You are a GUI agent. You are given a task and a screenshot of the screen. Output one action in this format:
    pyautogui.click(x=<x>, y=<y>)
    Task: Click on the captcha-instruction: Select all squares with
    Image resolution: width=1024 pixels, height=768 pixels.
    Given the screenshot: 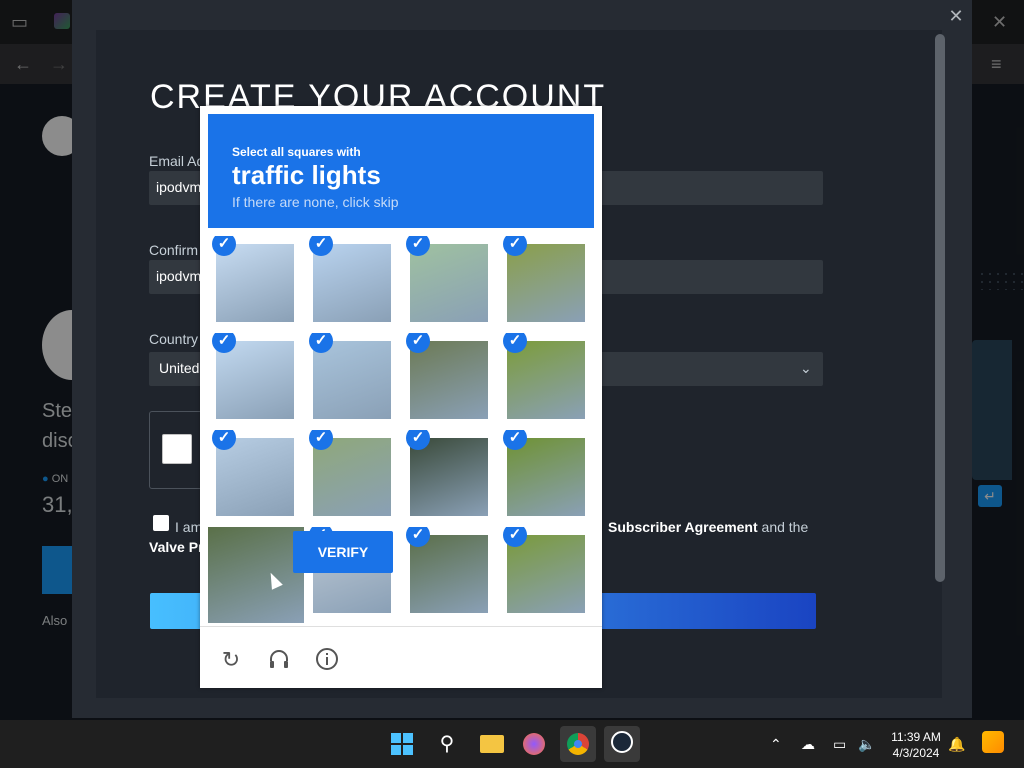 What is the action you would take?
    pyautogui.click(x=296, y=152)
    